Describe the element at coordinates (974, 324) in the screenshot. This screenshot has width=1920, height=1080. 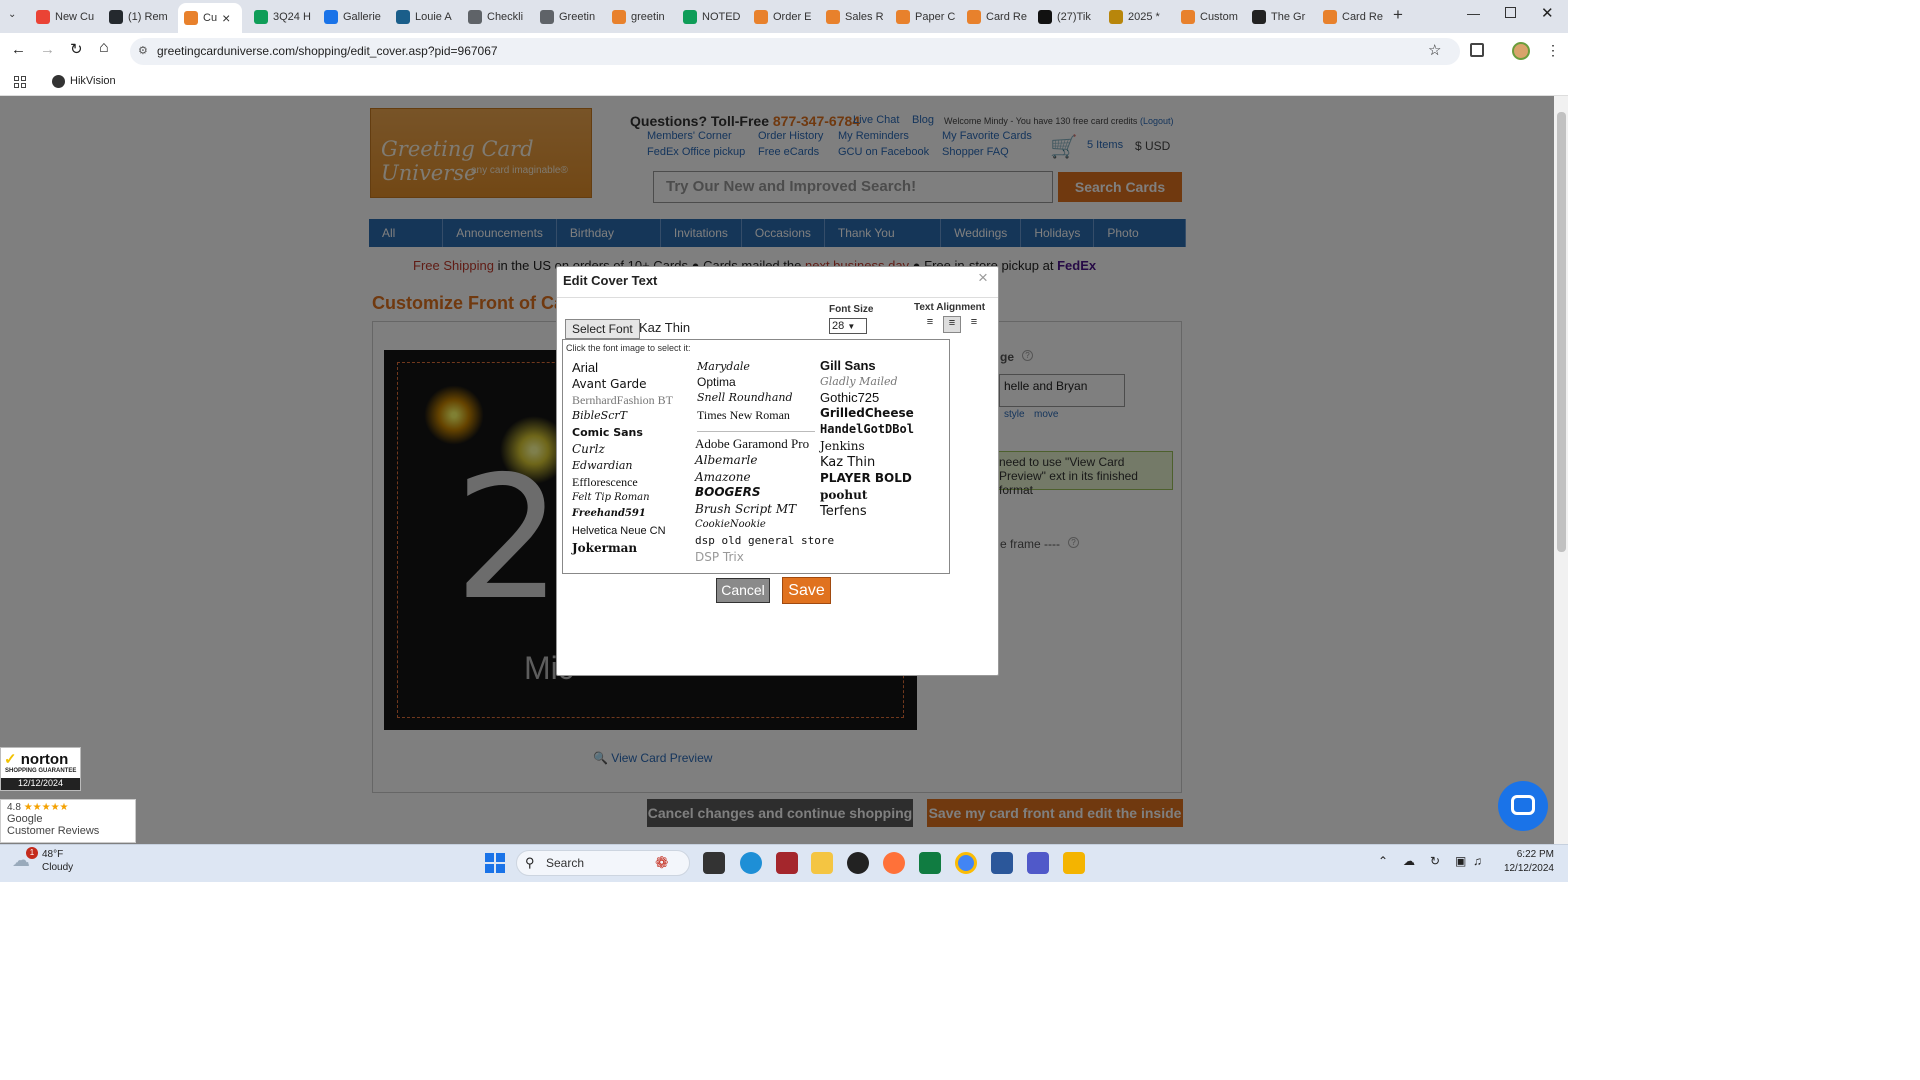
I see `align-right-icon: ≡` at that location.